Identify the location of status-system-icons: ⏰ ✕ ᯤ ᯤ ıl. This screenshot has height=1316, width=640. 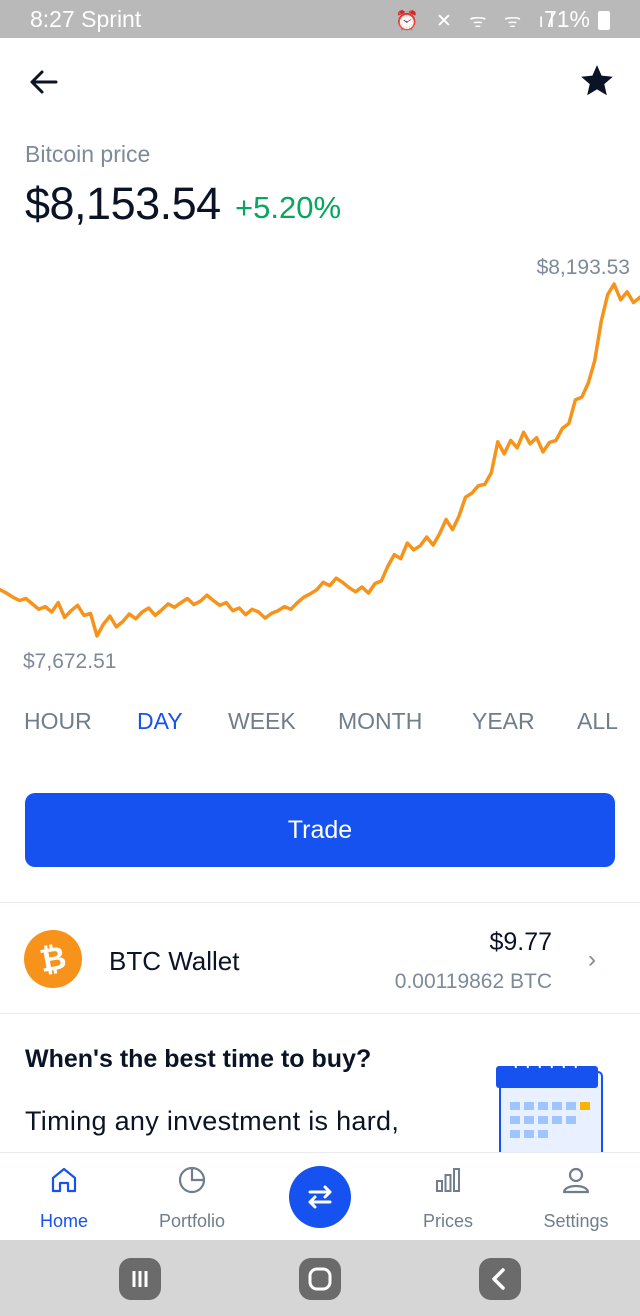
(477, 21).